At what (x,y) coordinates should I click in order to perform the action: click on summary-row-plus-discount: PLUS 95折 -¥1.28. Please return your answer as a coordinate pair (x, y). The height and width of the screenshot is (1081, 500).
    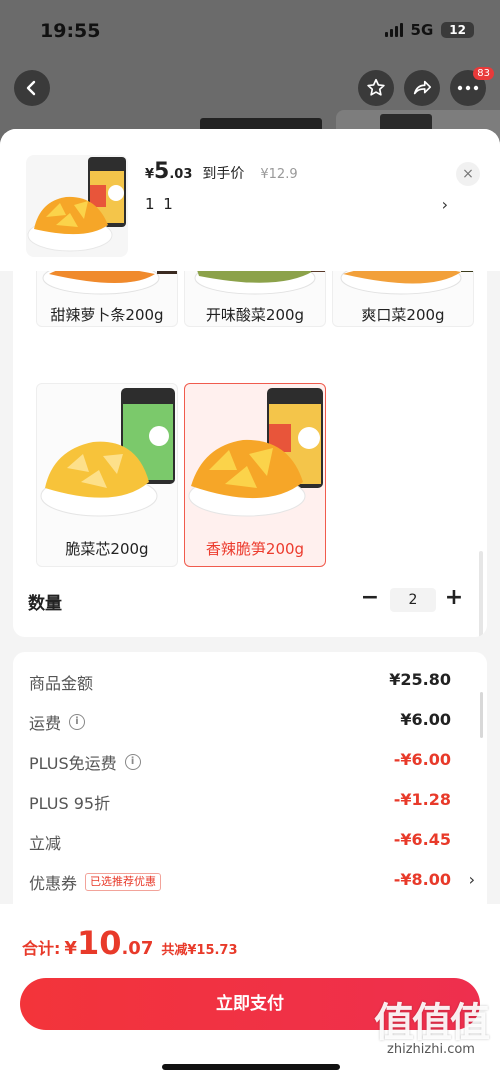
    Looking at the image, I should click on (249, 802).